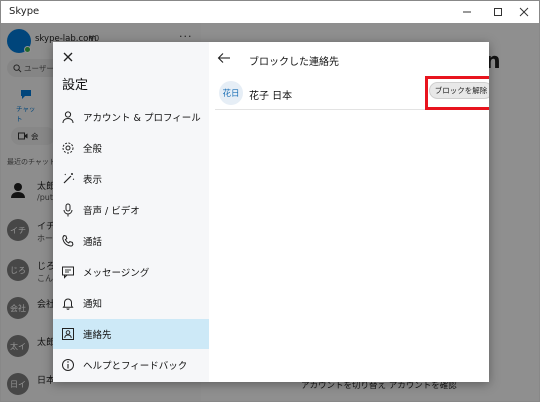 The image size is (540, 402). I want to click on nav-label: 全般, so click(93, 149).